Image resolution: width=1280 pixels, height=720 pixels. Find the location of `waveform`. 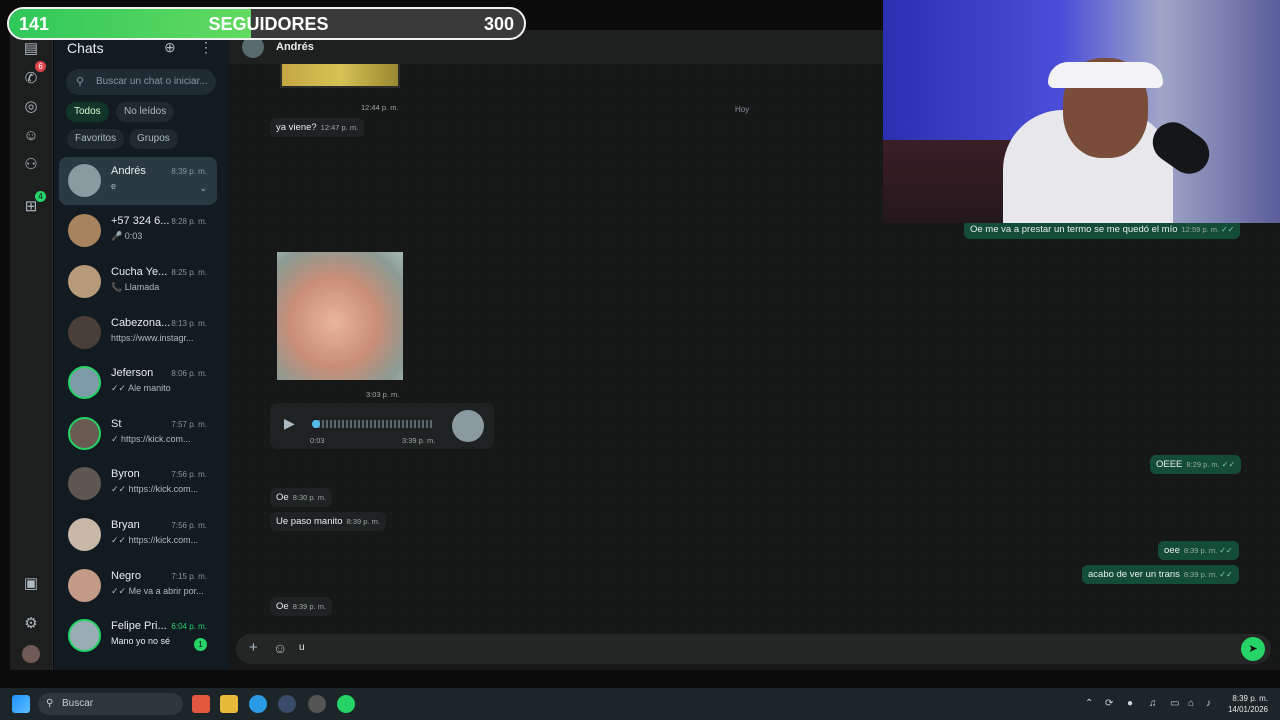

waveform is located at coordinates (374, 424).